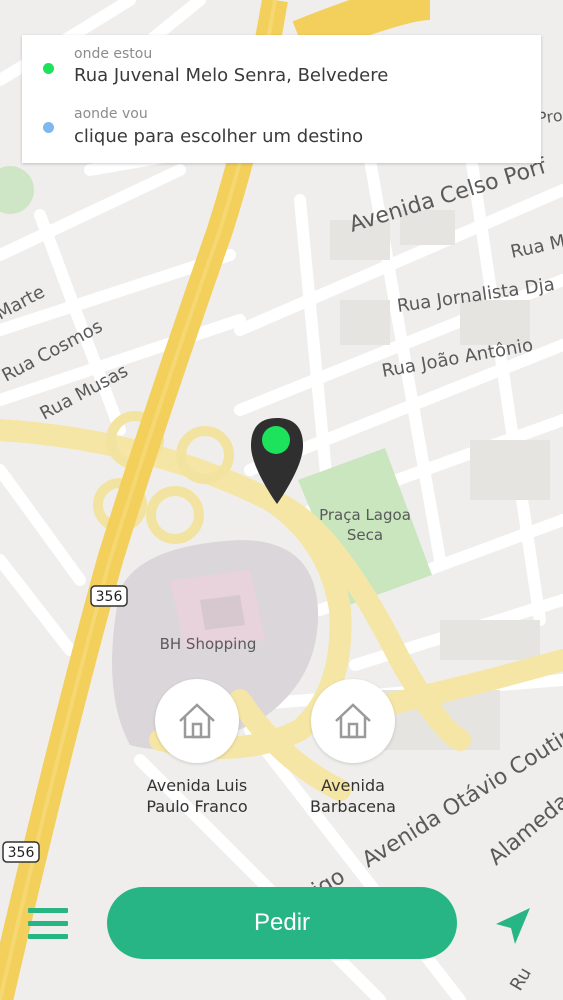  What do you see at coordinates (353, 796) in the screenshot?
I see `favorite-label: Avenida Barbacena` at bounding box center [353, 796].